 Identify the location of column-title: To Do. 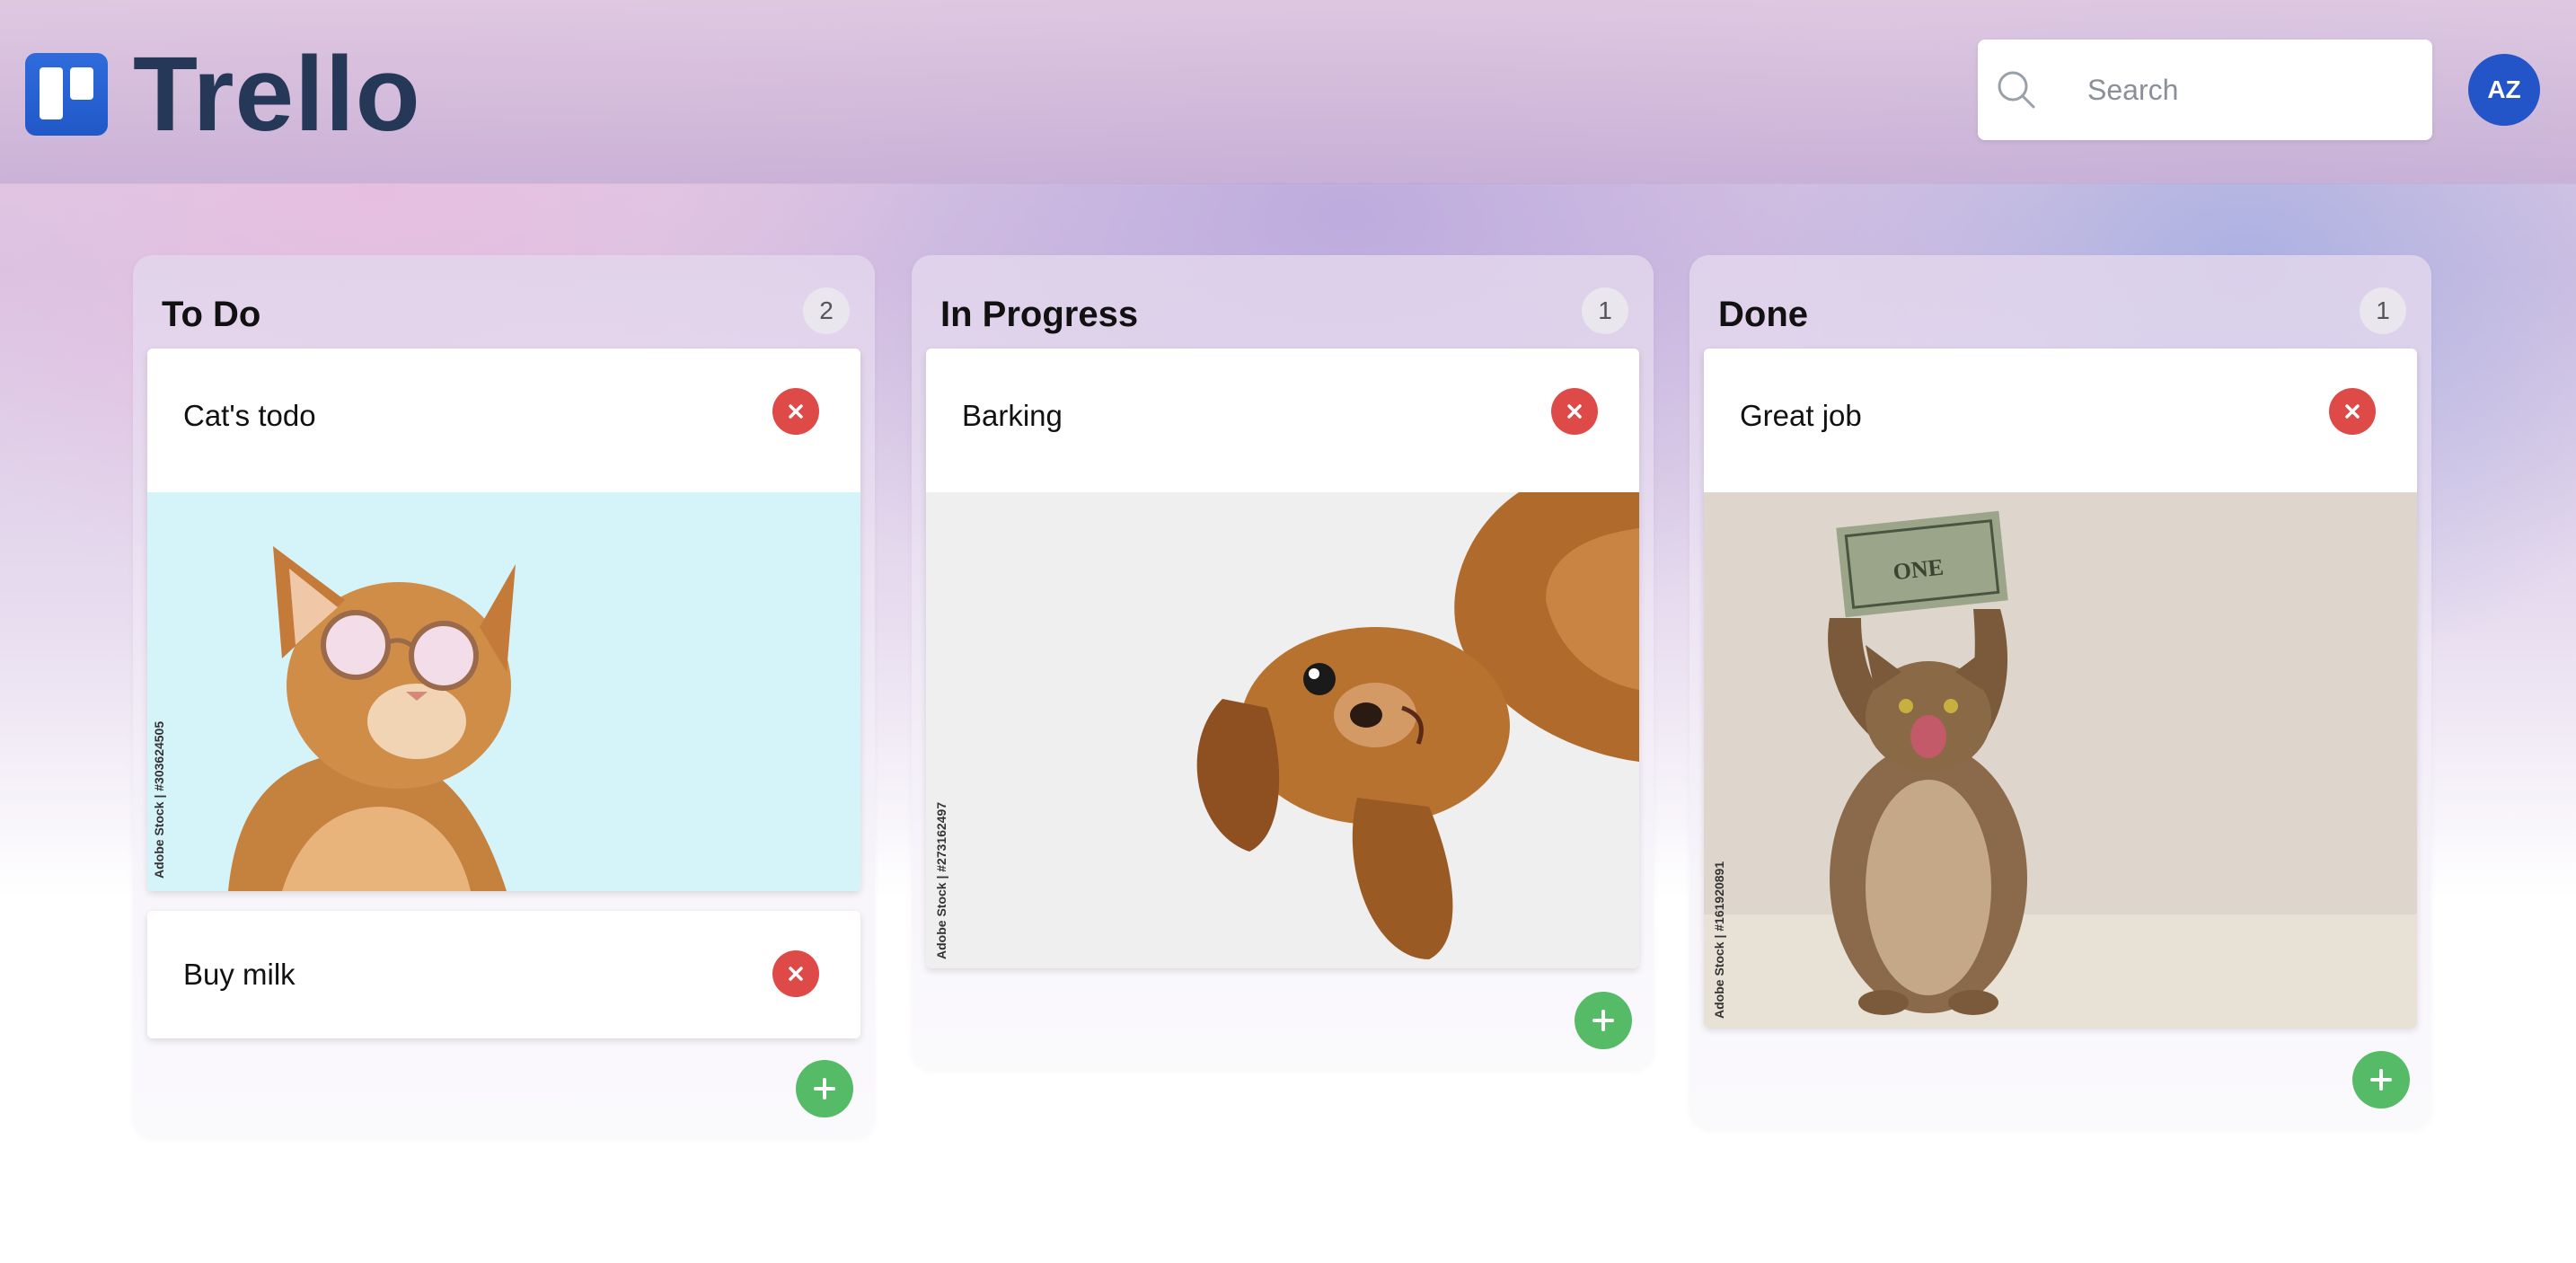
(211, 314).